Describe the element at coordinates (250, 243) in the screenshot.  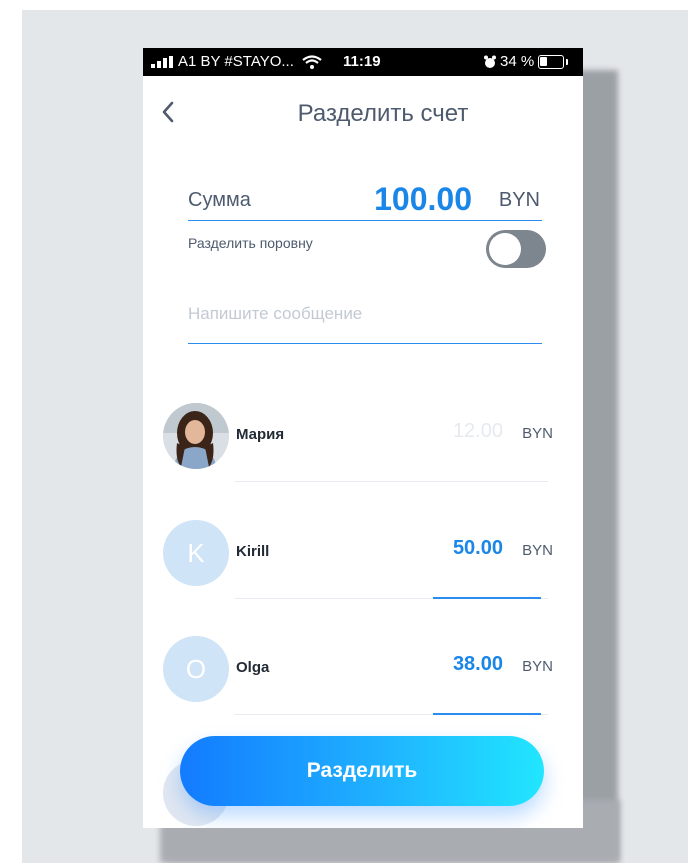
I see `split-equally-label: Разделить поровну` at that location.